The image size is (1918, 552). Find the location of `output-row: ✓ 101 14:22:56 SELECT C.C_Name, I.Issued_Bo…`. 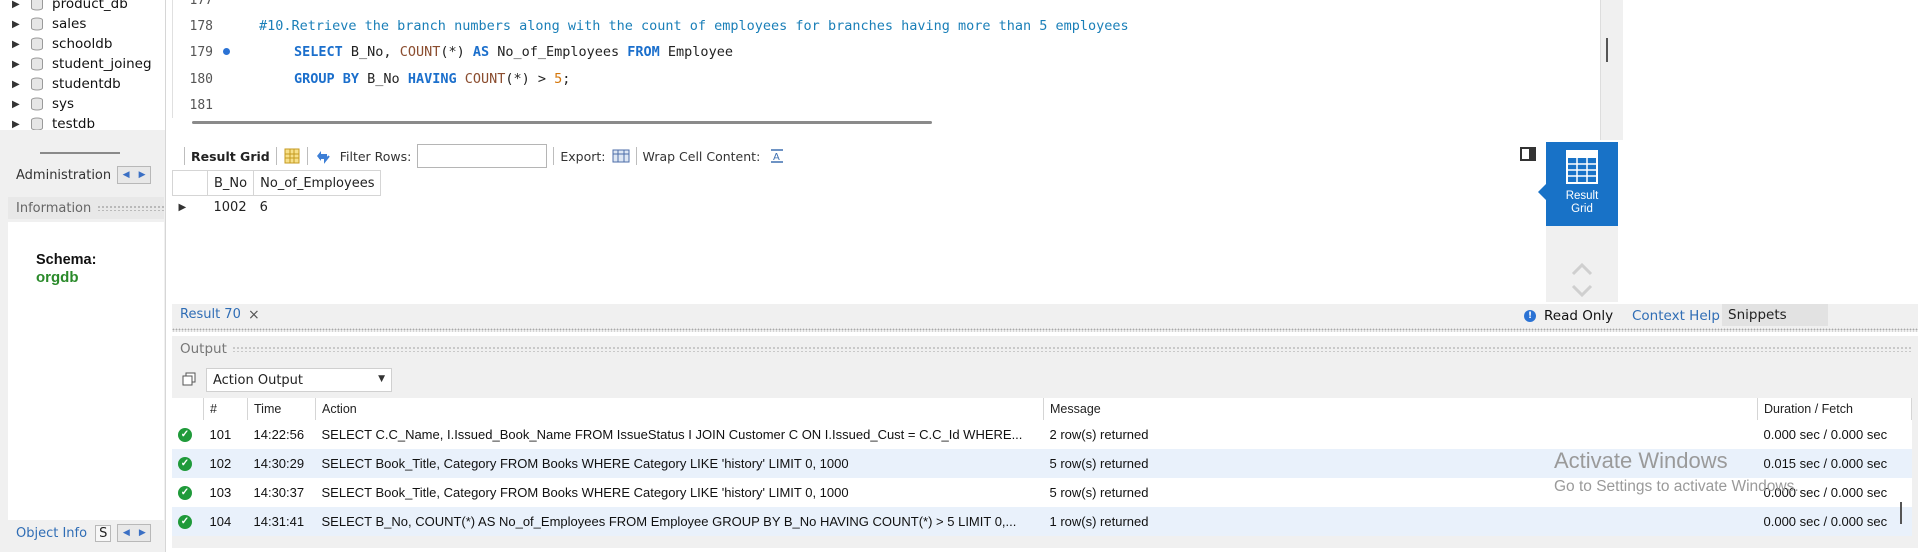

output-row: ✓ 101 14:22:56 SELECT C.C_Name, I.Issued_Bo… is located at coordinates (1042, 434).